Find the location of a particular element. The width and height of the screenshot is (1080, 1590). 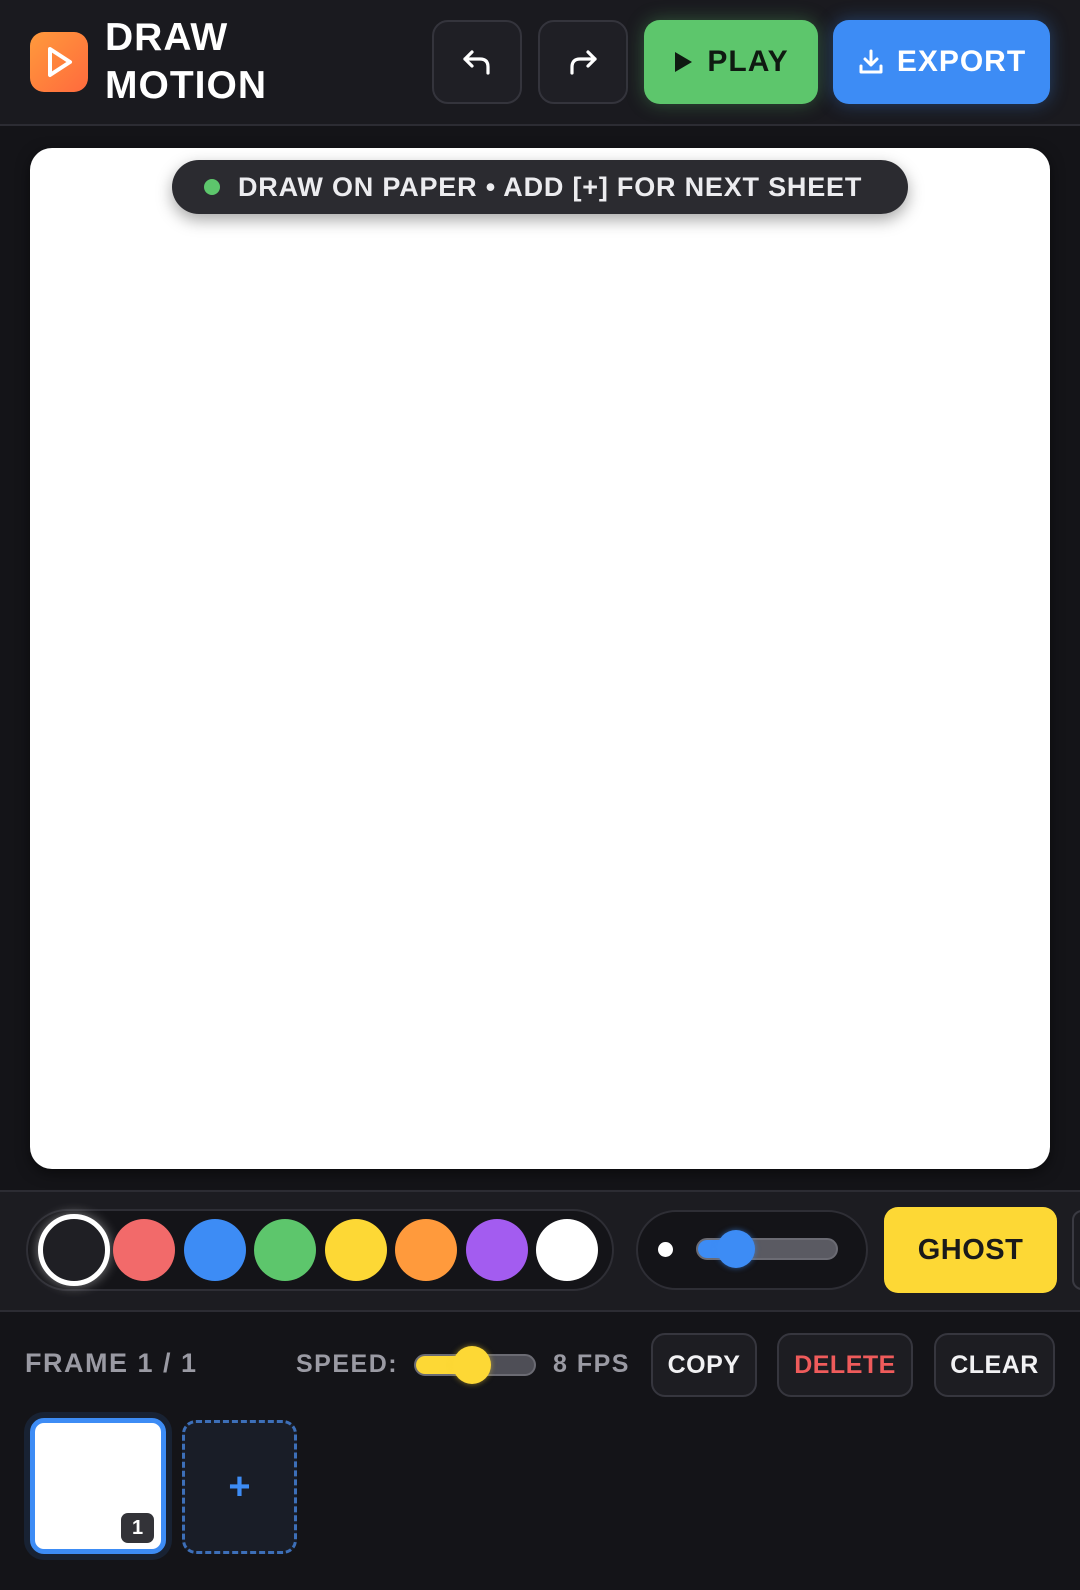

add-frame-button: + is located at coordinates (239, 1487).